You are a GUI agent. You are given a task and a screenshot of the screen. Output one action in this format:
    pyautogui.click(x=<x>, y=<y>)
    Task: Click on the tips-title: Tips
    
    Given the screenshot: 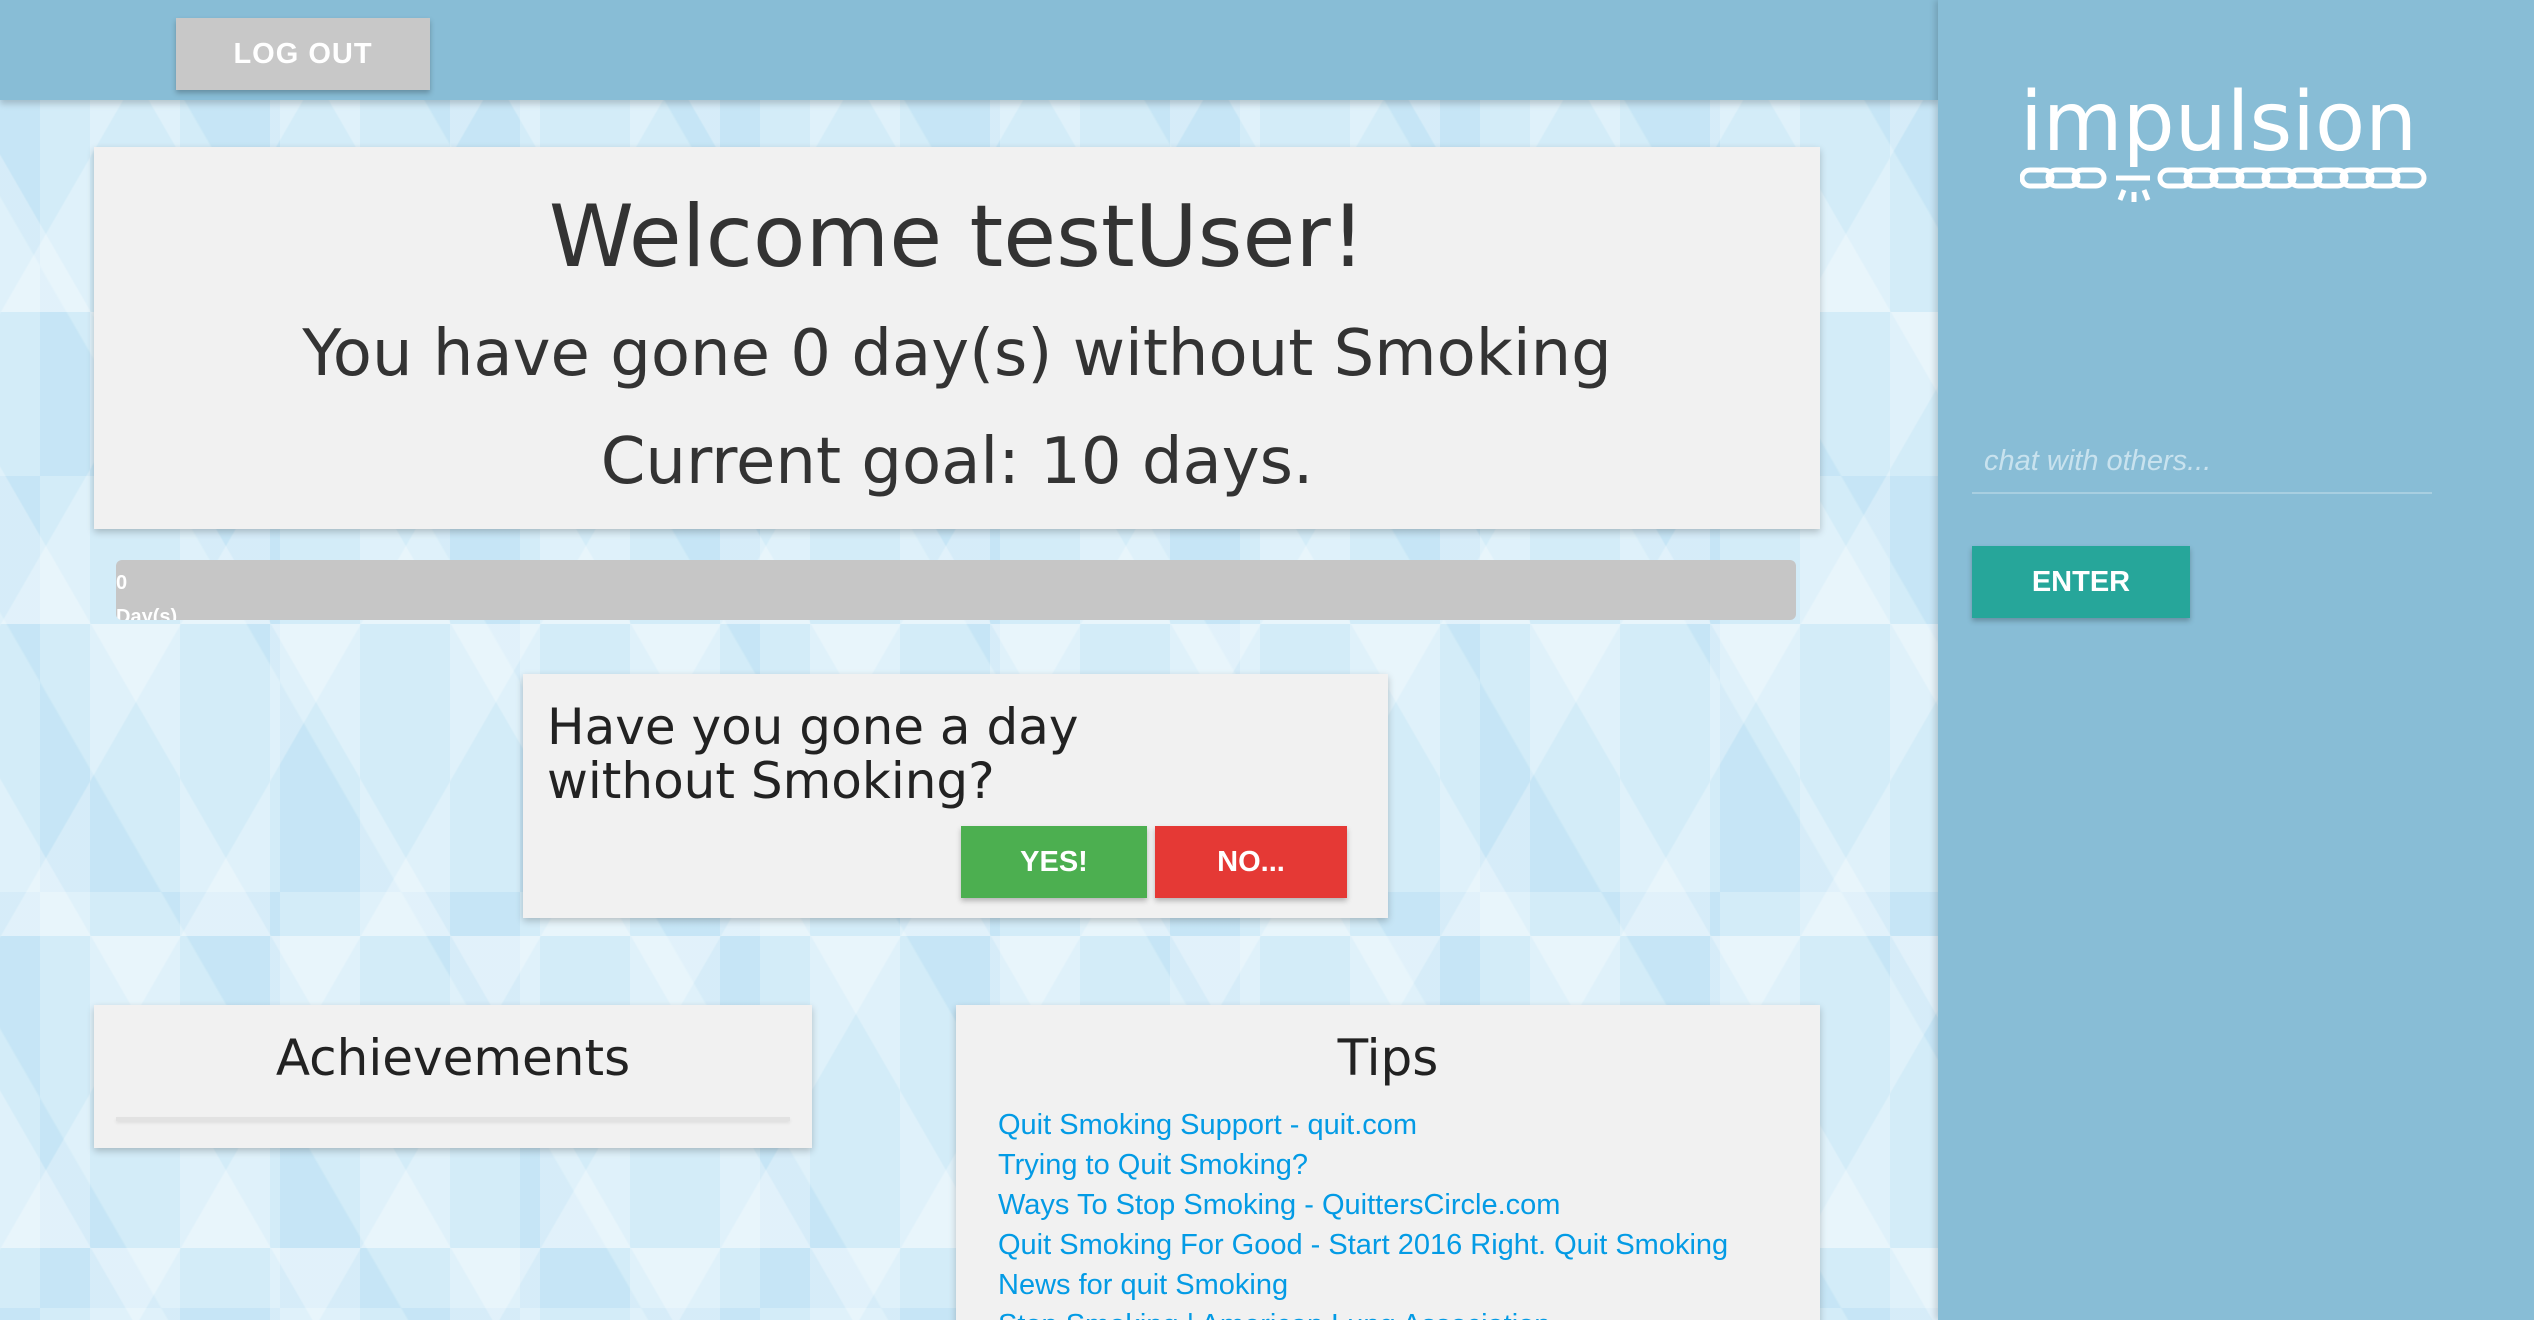 What is the action you would take?
    pyautogui.click(x=1388, y=1058)
    